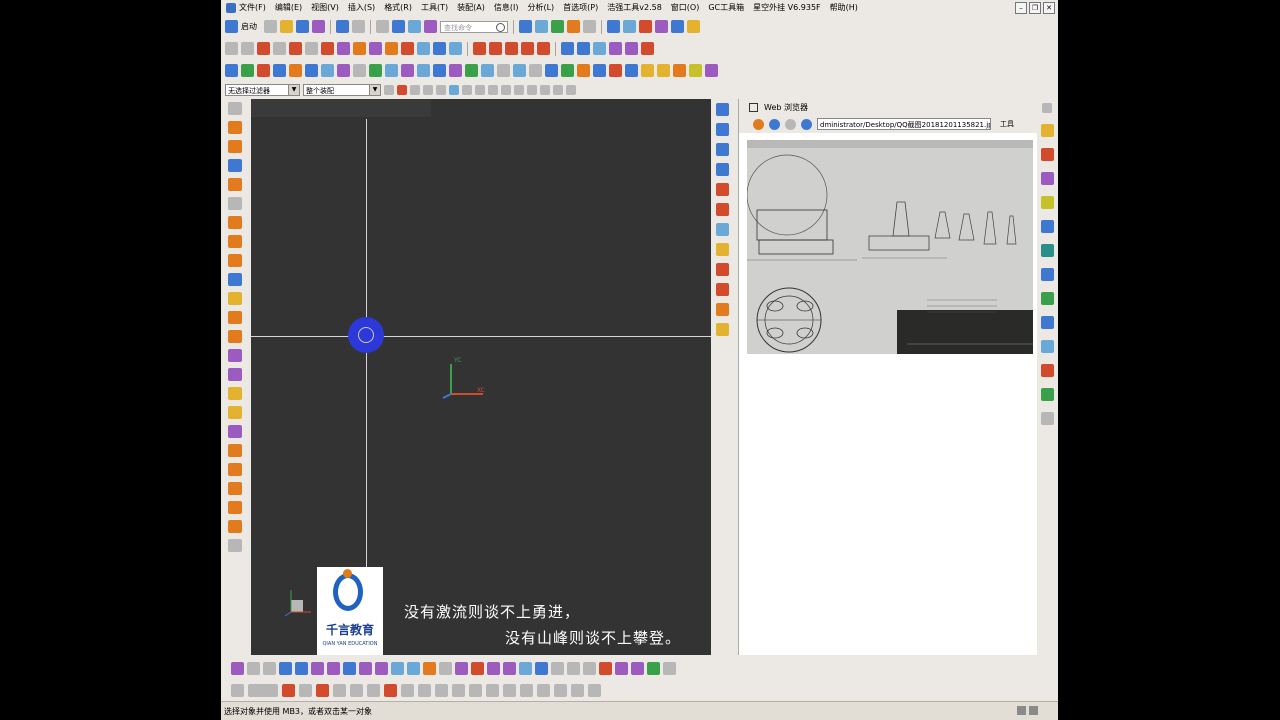 This screenshot has height=720, width=1280. What do you see at coordinates (753, 107) in the screenshot?
I see `panel-toggle-icon` at bounding box center [753, 107].